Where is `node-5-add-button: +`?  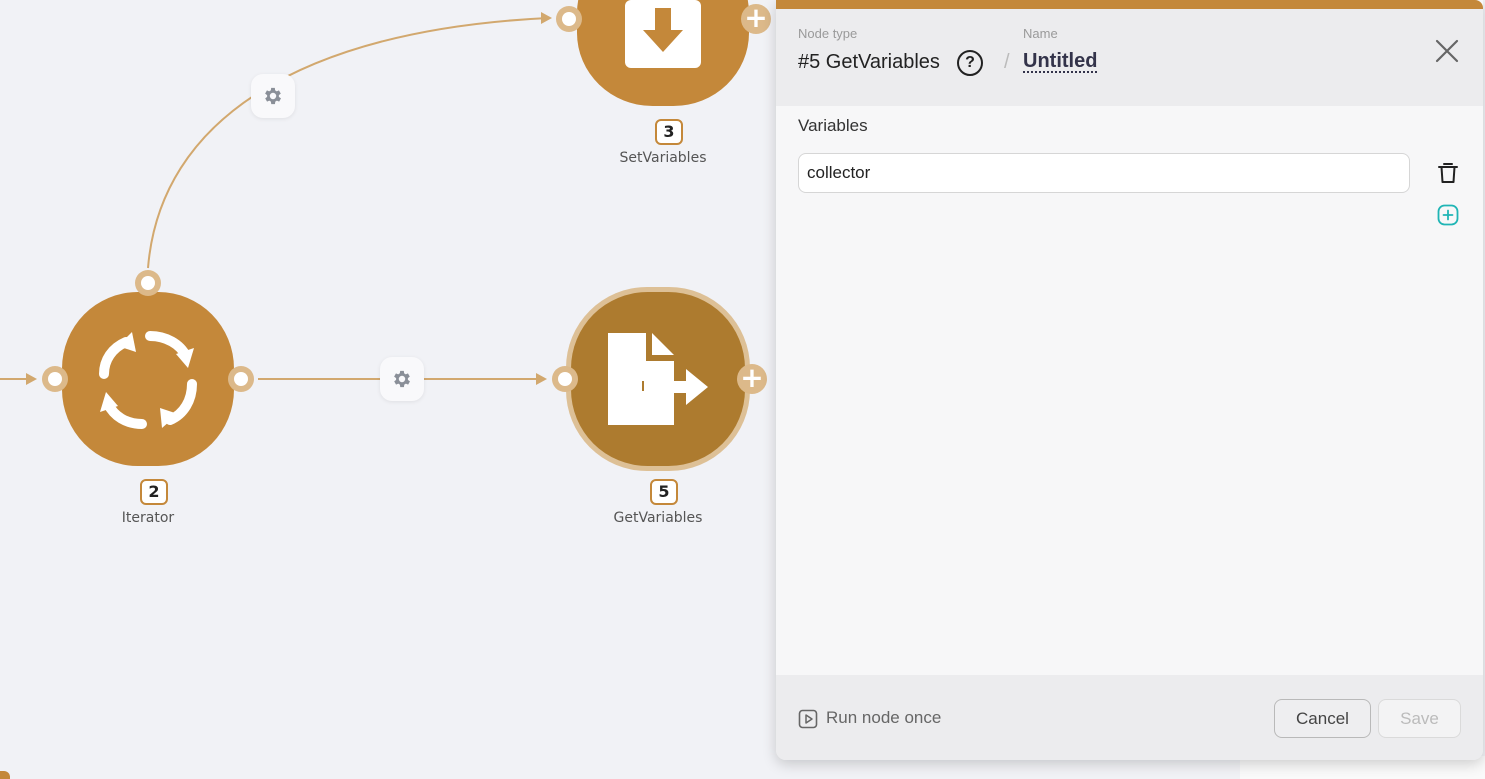
node-5-add-button: + is located at coordinates (752, 379).